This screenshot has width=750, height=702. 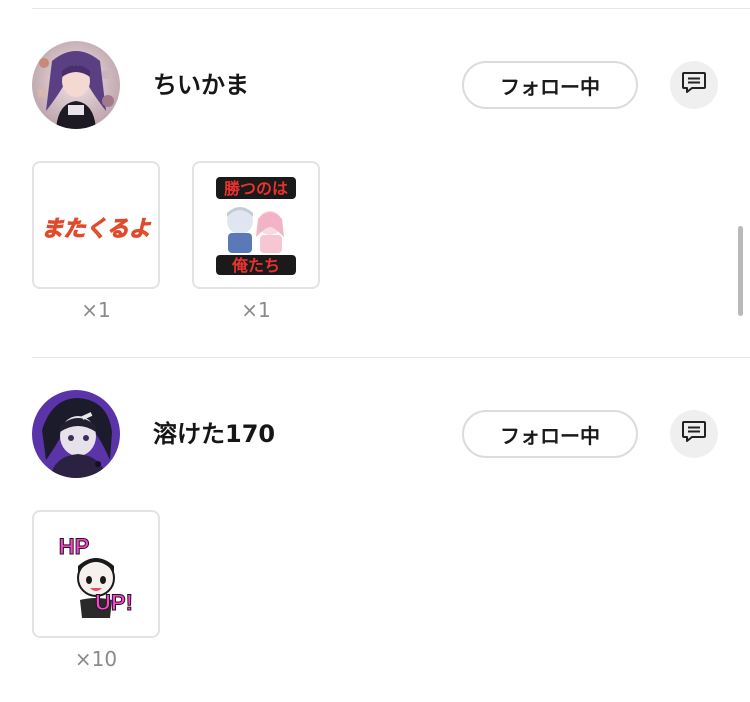 What do you see at coordinates (96, 574) in the screenshot?
I see `gift-sticker: HP UP!` at bounding box center [96, 574].